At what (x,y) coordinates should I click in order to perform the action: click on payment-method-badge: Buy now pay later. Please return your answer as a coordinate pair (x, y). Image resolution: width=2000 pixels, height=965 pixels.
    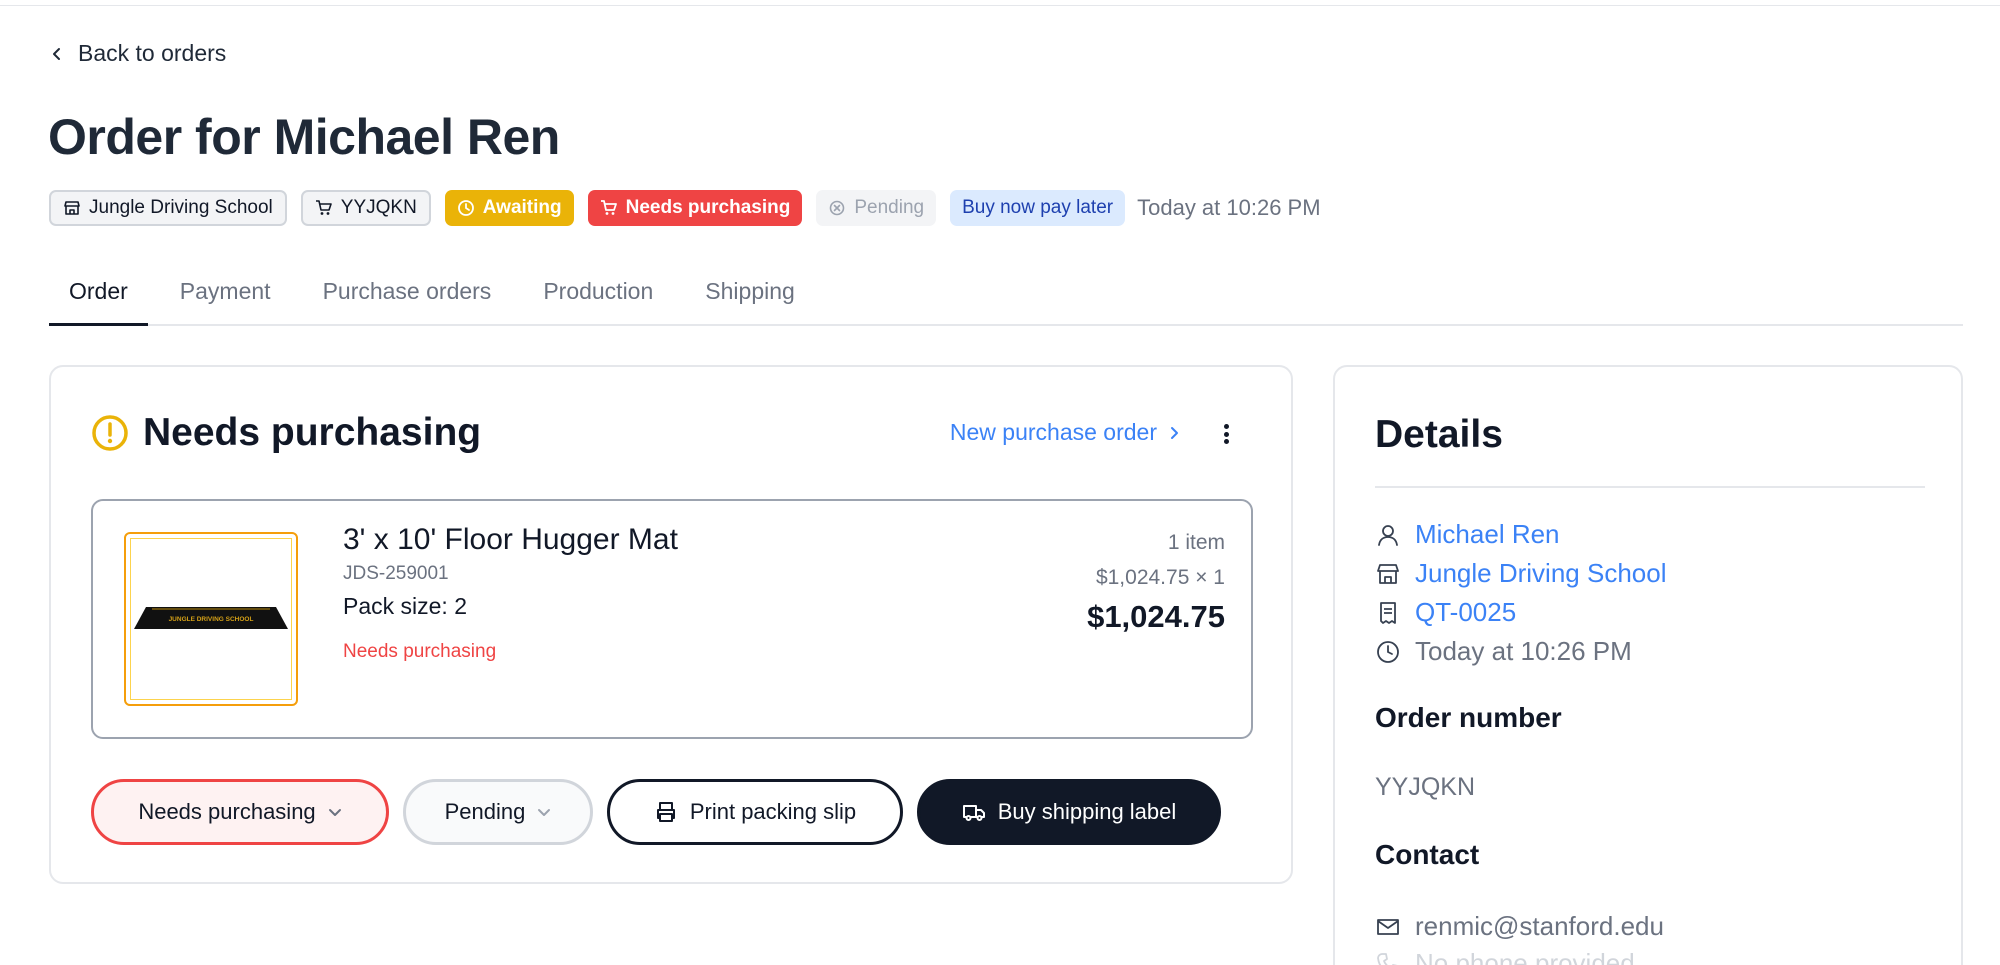
    Looking at the image, I should click on (1038, 208).